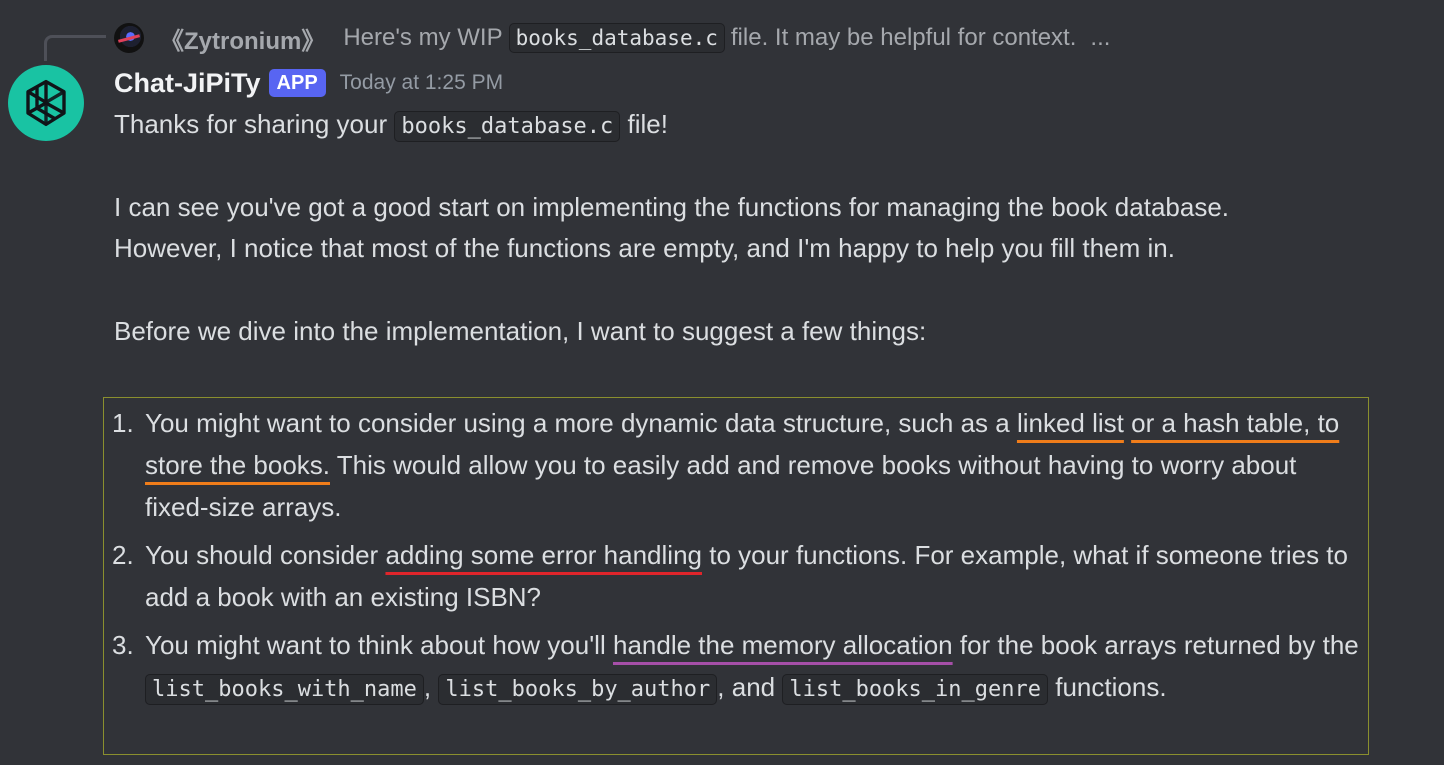 The image size is (1444, 765). I want to click on separator: , and, so click(746, 687).